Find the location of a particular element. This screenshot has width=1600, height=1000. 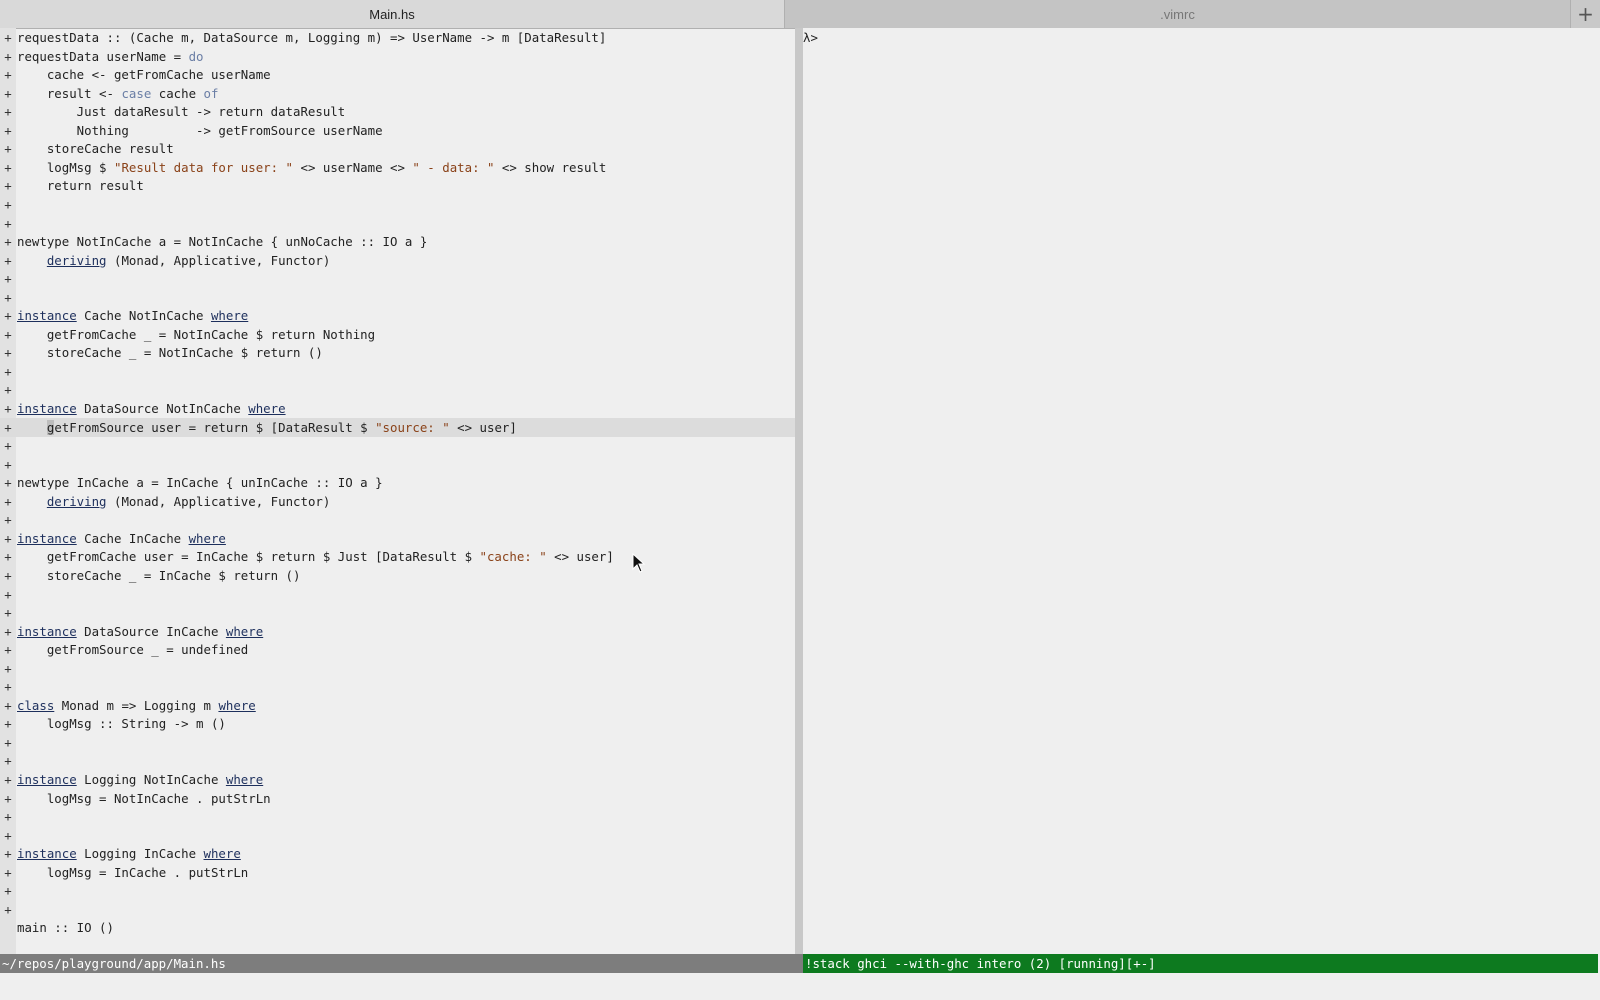

command-line is located at coordinates (800, 986).